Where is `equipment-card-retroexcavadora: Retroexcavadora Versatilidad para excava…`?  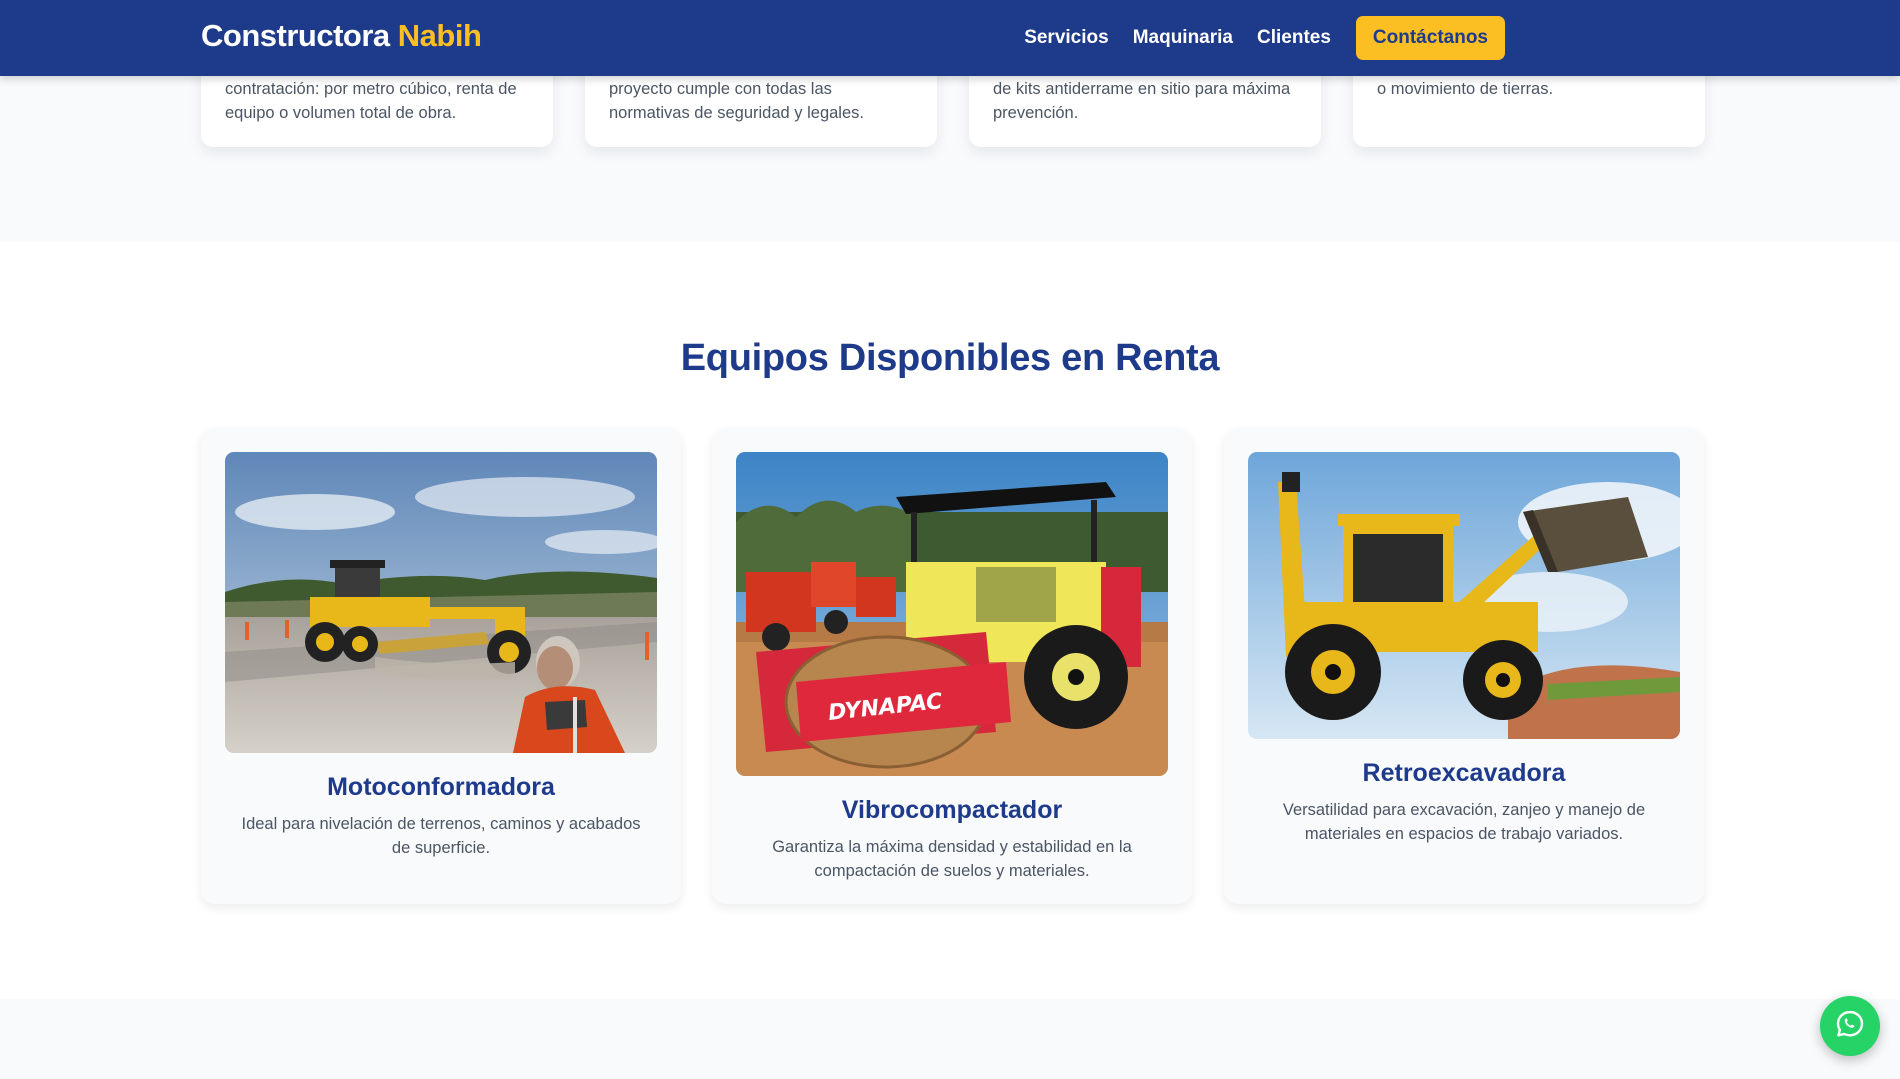 equipment-card-retroexcavadora: Retroexcavadora Versatilidad para excava… is located at coordinates (1464, 666).